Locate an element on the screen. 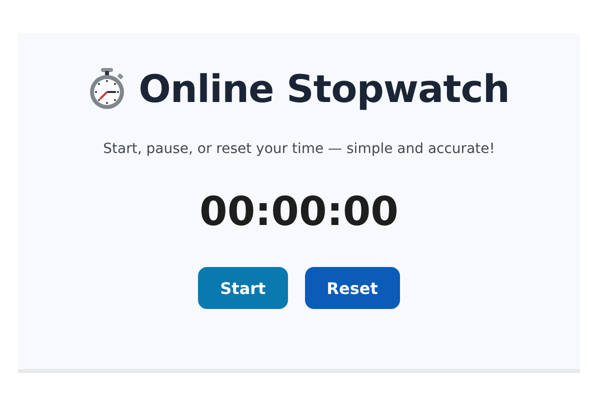  subtitle: Start, pause, or reset your time — simple and accurate! is located at coordinates (299, 149).